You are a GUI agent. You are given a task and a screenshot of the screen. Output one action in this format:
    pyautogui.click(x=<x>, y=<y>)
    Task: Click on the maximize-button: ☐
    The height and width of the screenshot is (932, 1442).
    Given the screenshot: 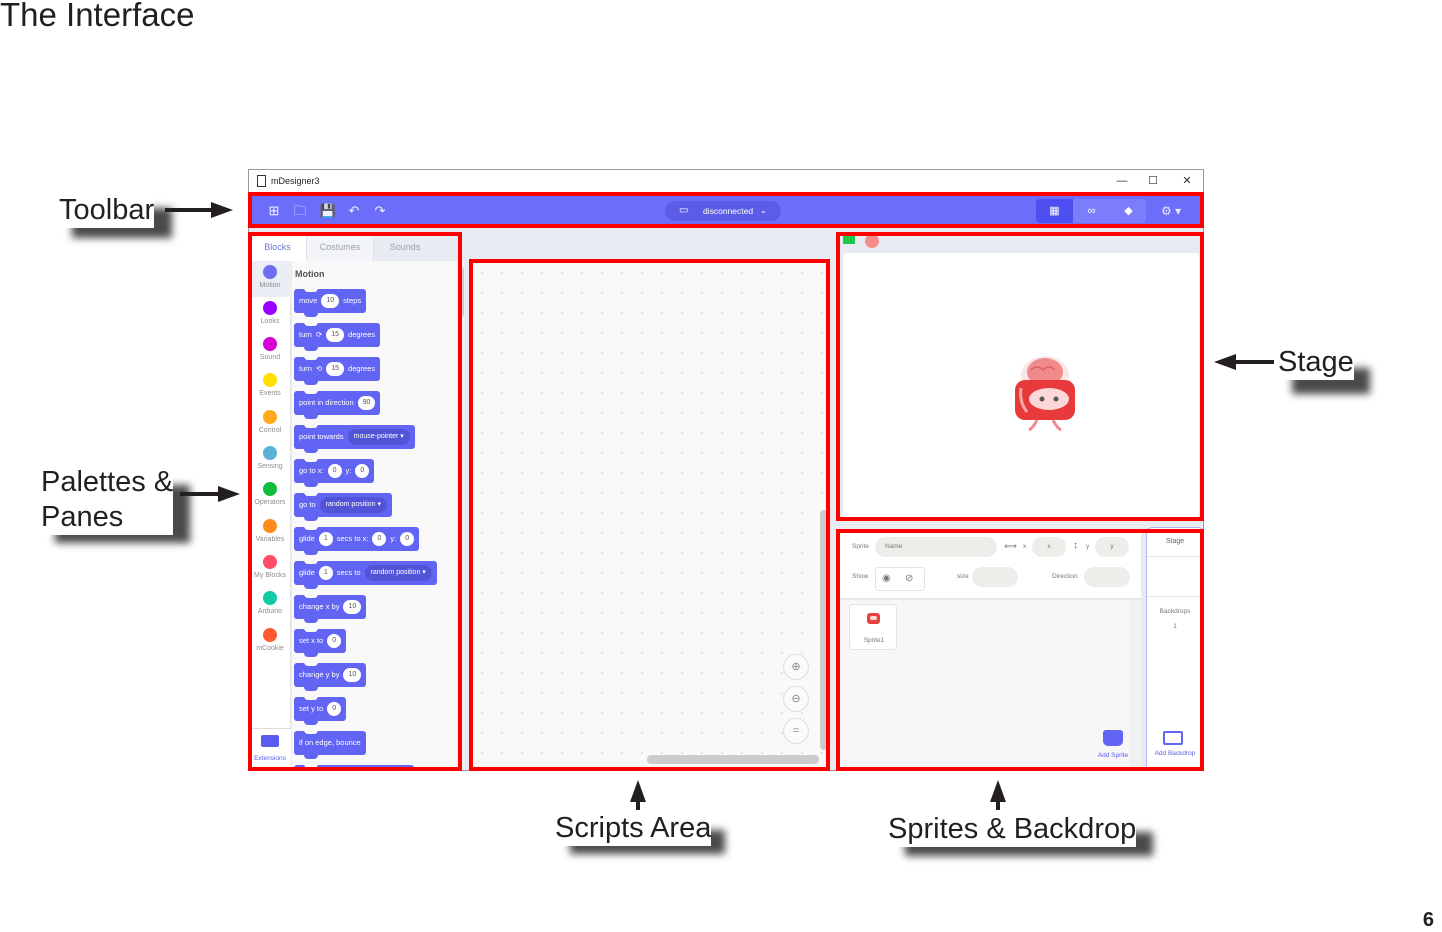 What is the action you would take?
    pyautogui.click(x=1153, y=181)
    